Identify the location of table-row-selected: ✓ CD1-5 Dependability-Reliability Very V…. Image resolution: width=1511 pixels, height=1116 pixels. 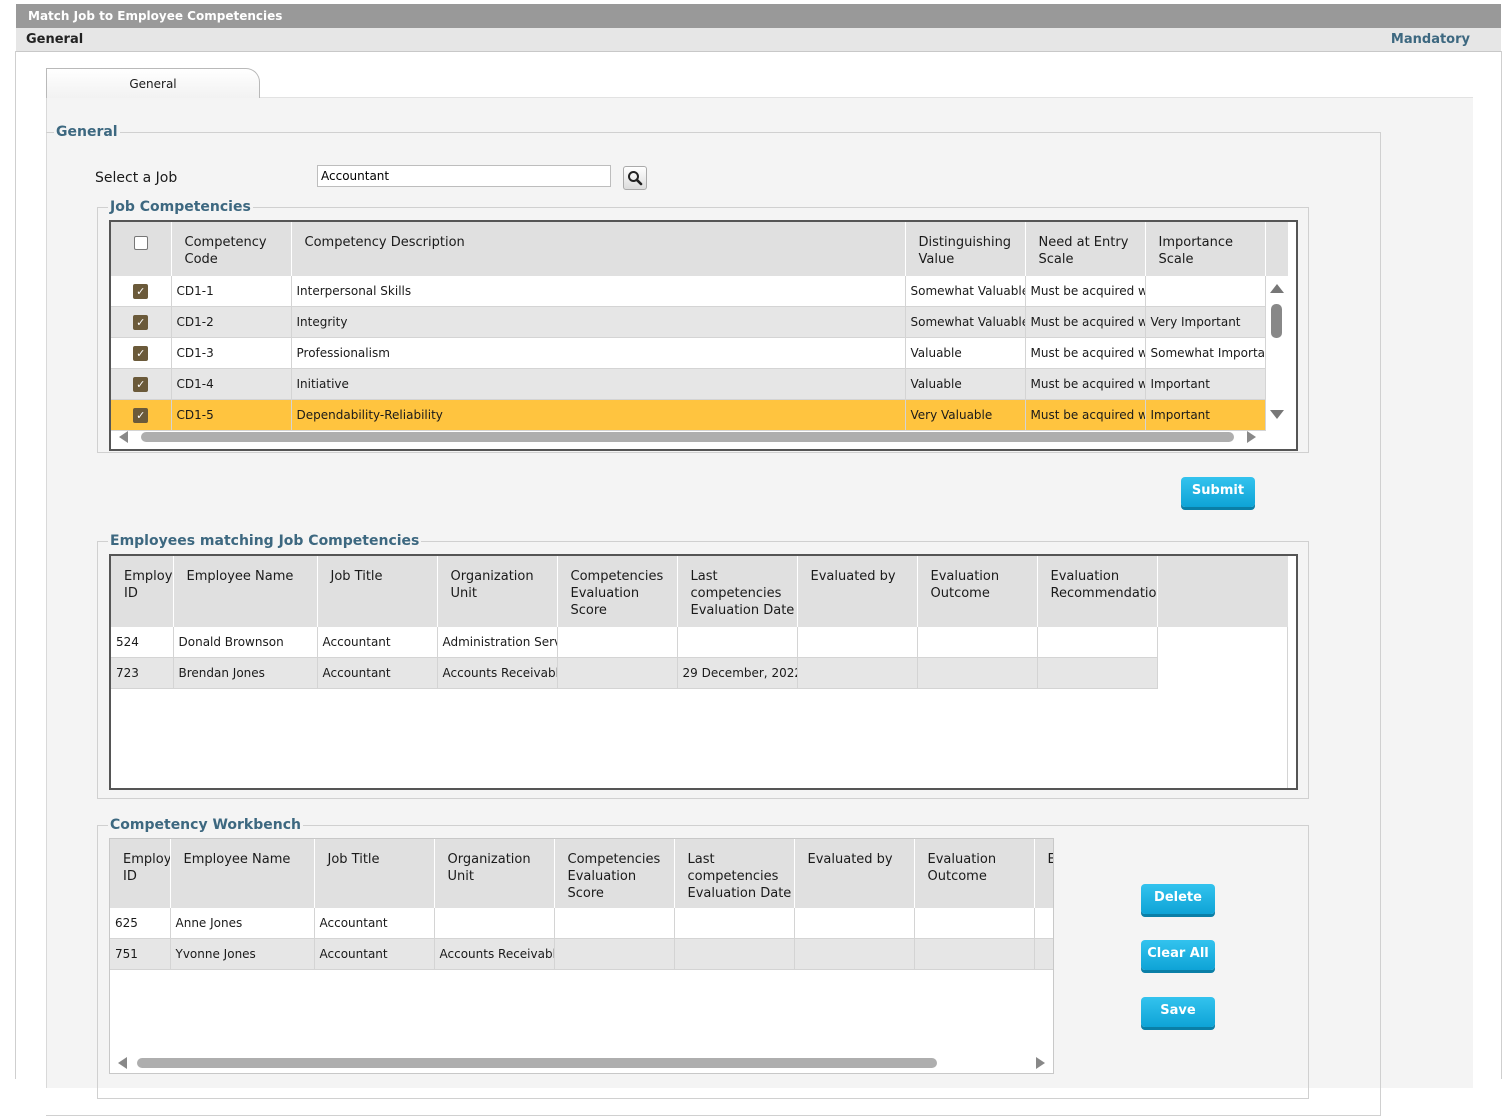
(688, 415).